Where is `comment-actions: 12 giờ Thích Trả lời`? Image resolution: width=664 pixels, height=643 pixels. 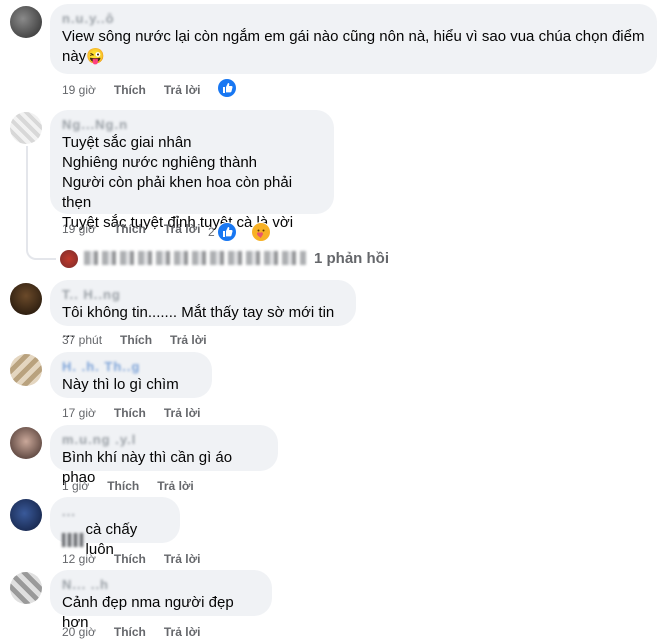
comment-actions: 12 giờ Thích Trả lời is located at coordinates (140, 559).